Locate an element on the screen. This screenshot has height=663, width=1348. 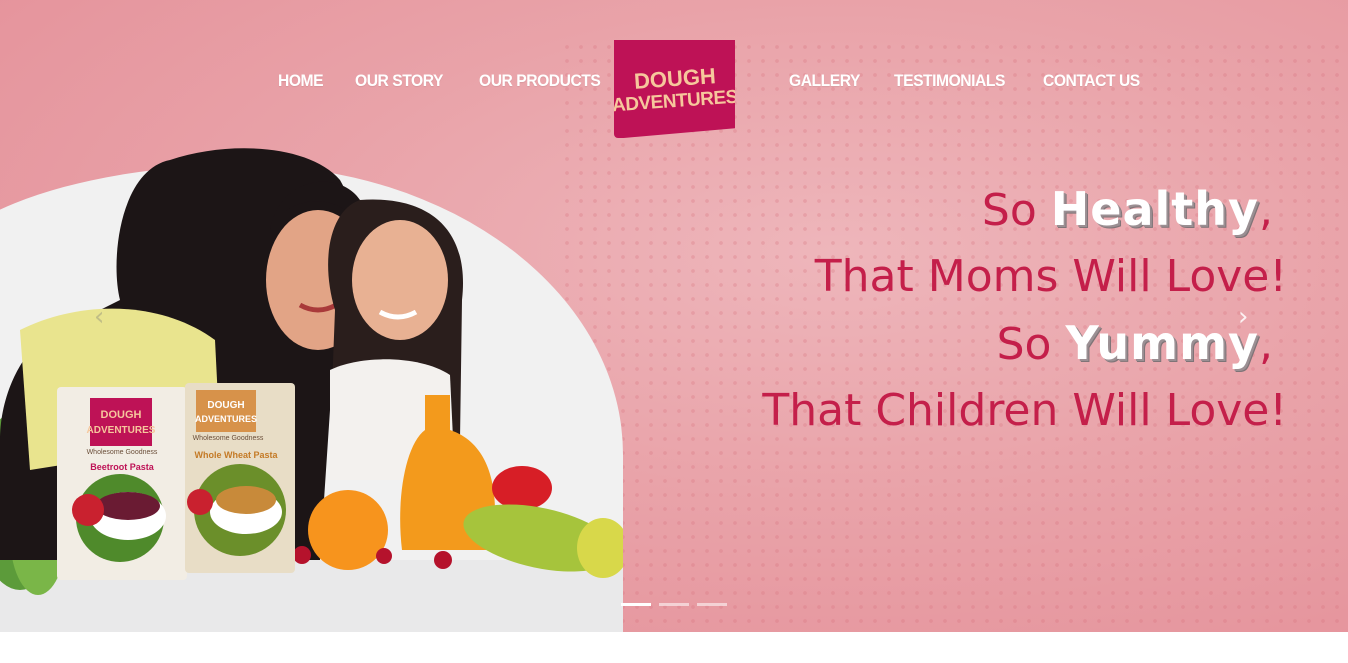
pack1-brand-line2: ADVENTURES is located at coordinates (121, 430).